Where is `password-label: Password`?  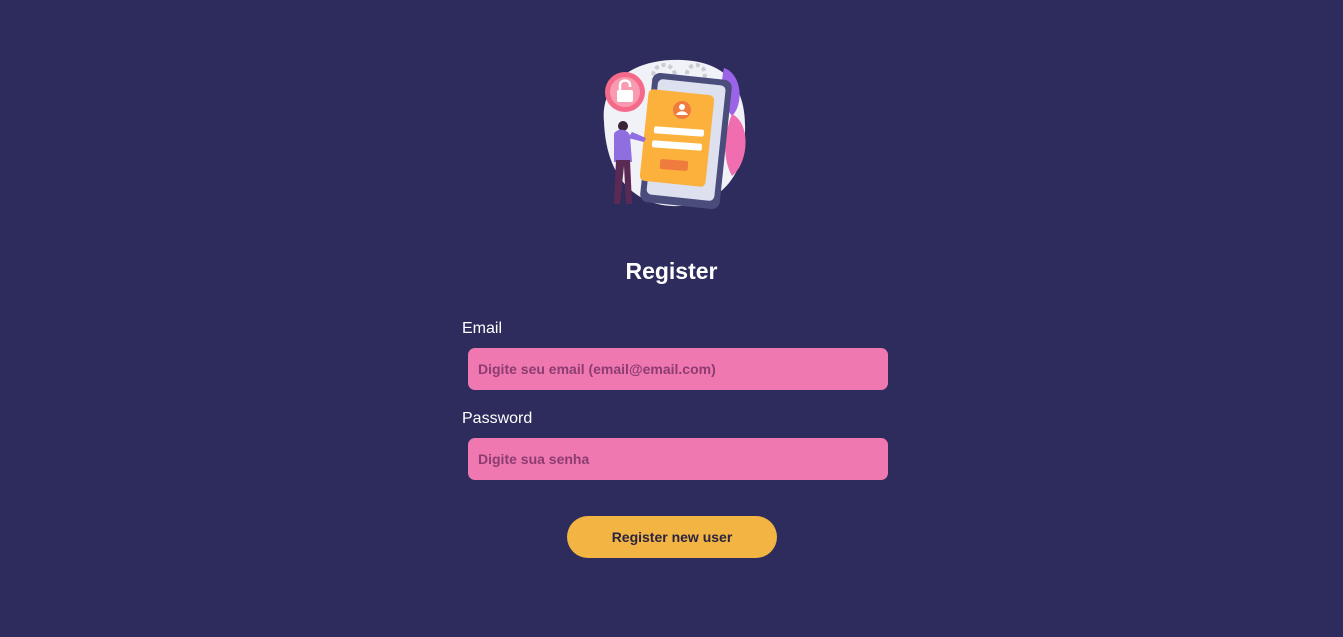 password-label: Password is located at coordinates (497, 418).